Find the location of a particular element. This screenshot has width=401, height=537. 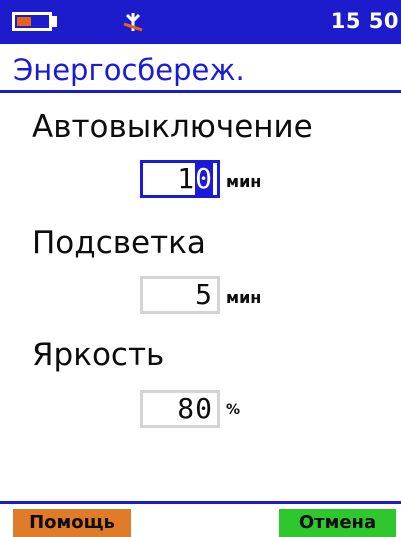

backlight-unit: мин is located at coordinates (244, 297).